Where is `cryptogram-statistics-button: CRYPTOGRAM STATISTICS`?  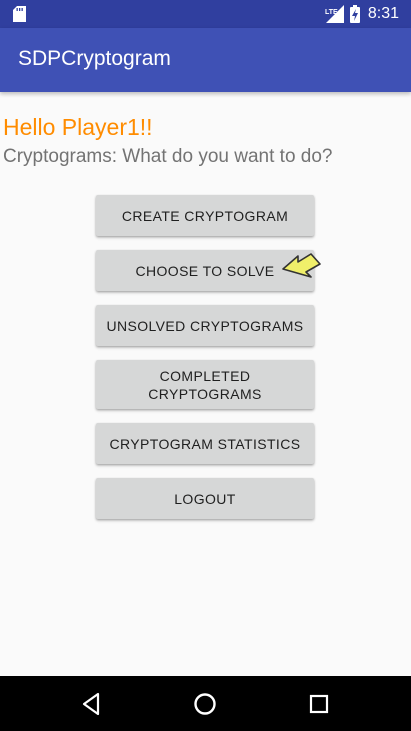 cryptogram-statistics-button: CRYPTOGRAM STATISTICS is located at coordinates (205, 443).